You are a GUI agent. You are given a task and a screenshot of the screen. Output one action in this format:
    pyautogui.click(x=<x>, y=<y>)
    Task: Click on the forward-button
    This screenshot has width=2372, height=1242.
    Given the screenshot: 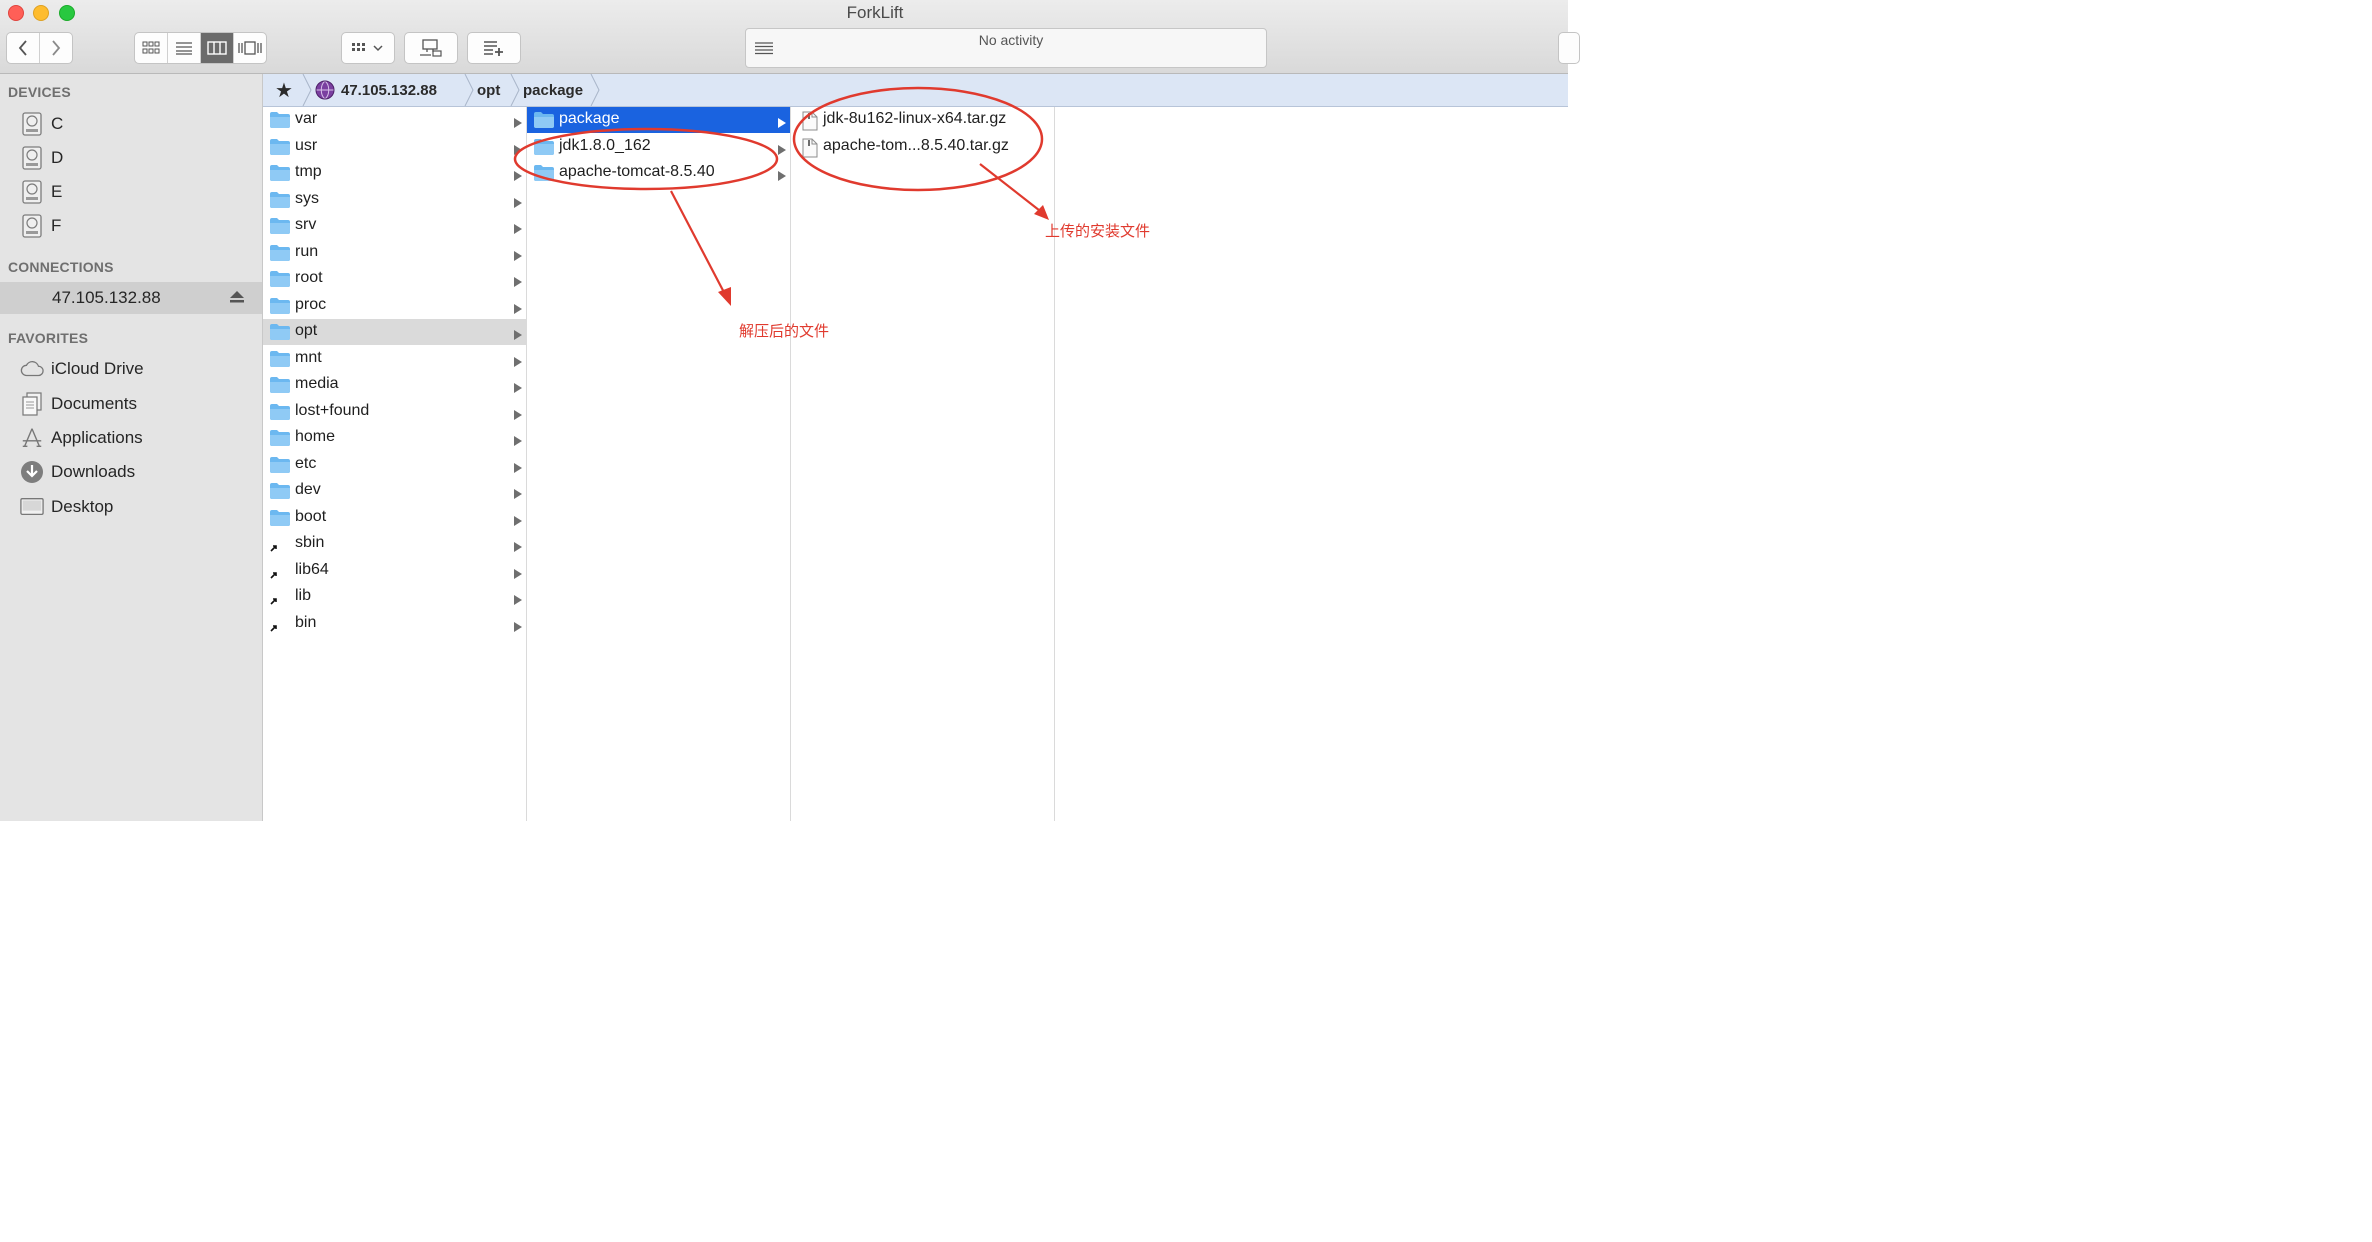 What is the action you would take?
    pyautogui.click(x=56, y=48)
    